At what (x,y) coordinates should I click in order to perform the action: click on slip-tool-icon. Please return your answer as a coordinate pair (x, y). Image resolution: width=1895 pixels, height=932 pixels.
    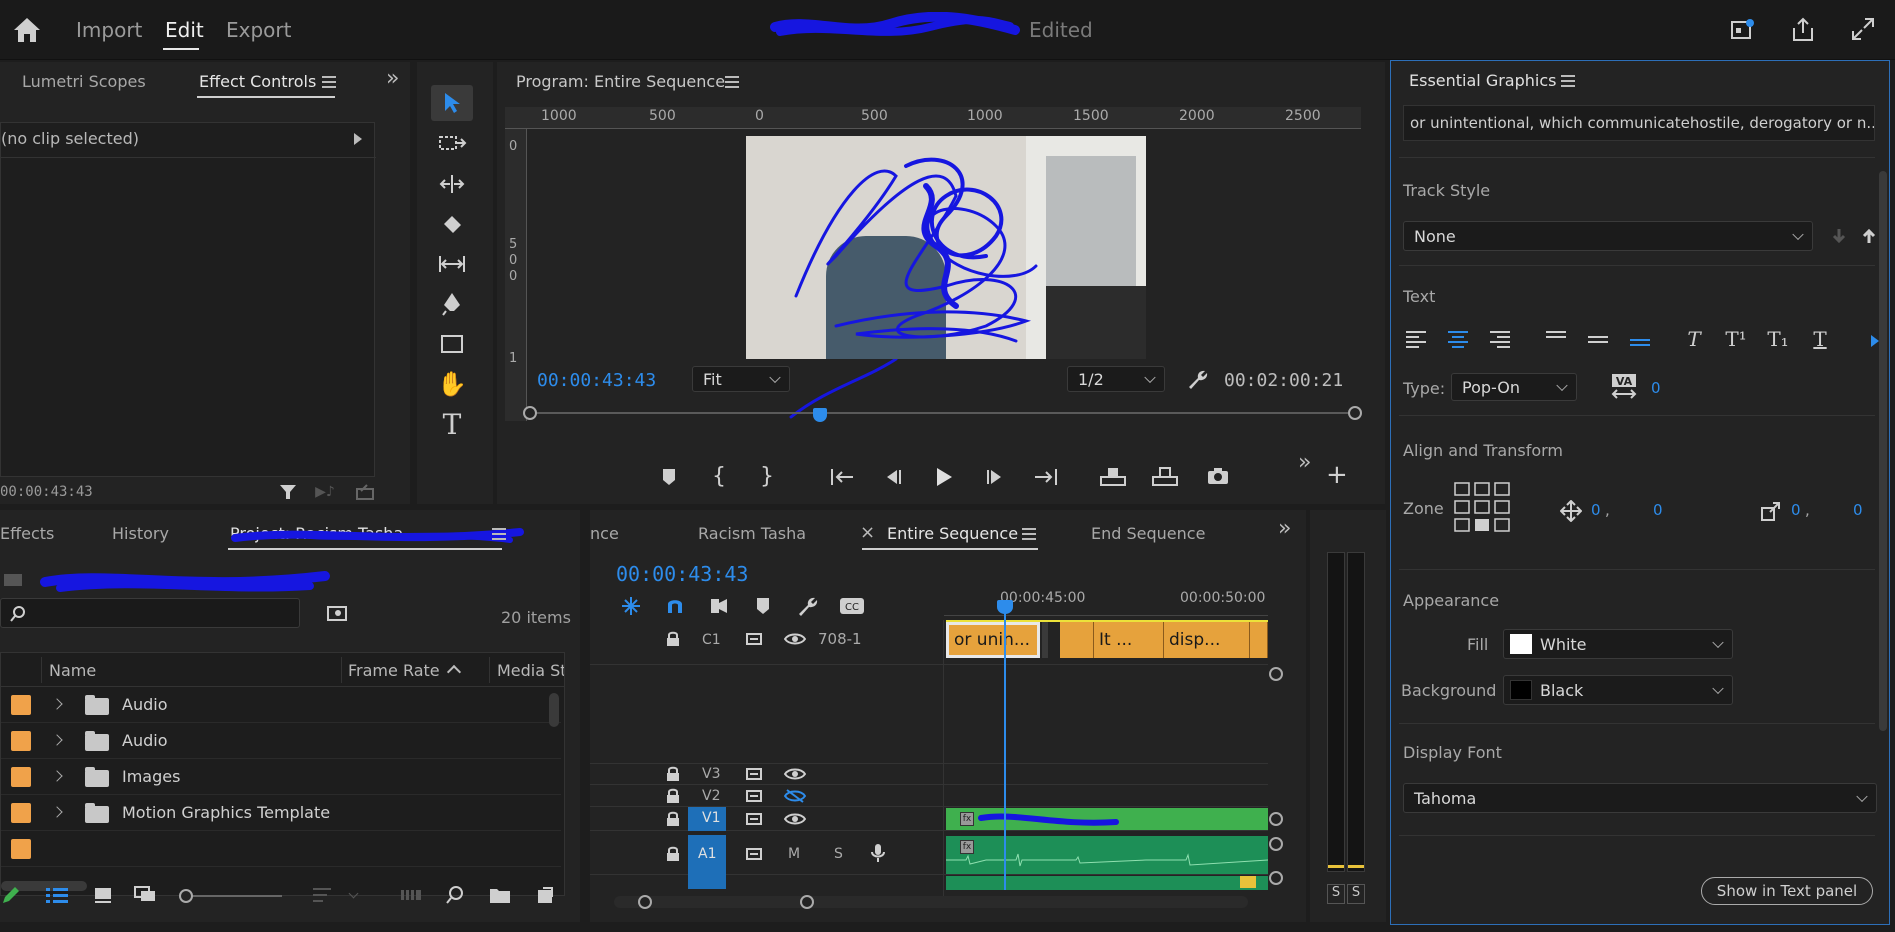
    Looking at the image, I should click on (452, 264).